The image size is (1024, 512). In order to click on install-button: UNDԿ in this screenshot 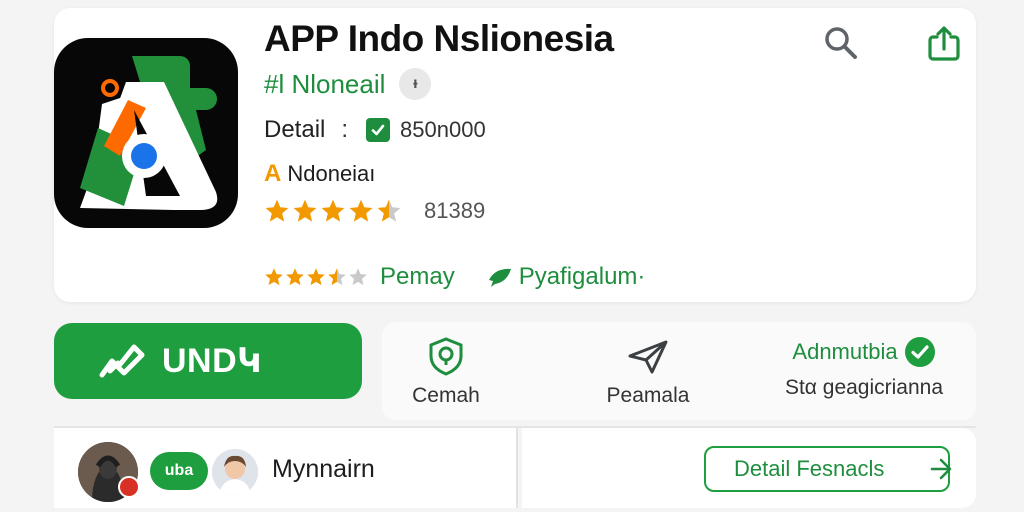, I will do `click(208, 361)`.